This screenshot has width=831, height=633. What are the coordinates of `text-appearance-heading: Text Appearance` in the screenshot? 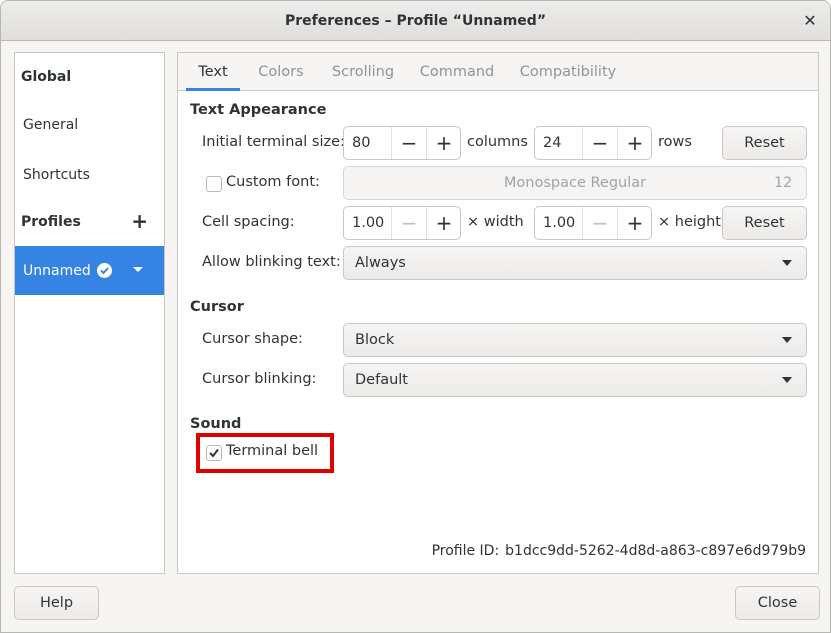 It's located at (258, 110).